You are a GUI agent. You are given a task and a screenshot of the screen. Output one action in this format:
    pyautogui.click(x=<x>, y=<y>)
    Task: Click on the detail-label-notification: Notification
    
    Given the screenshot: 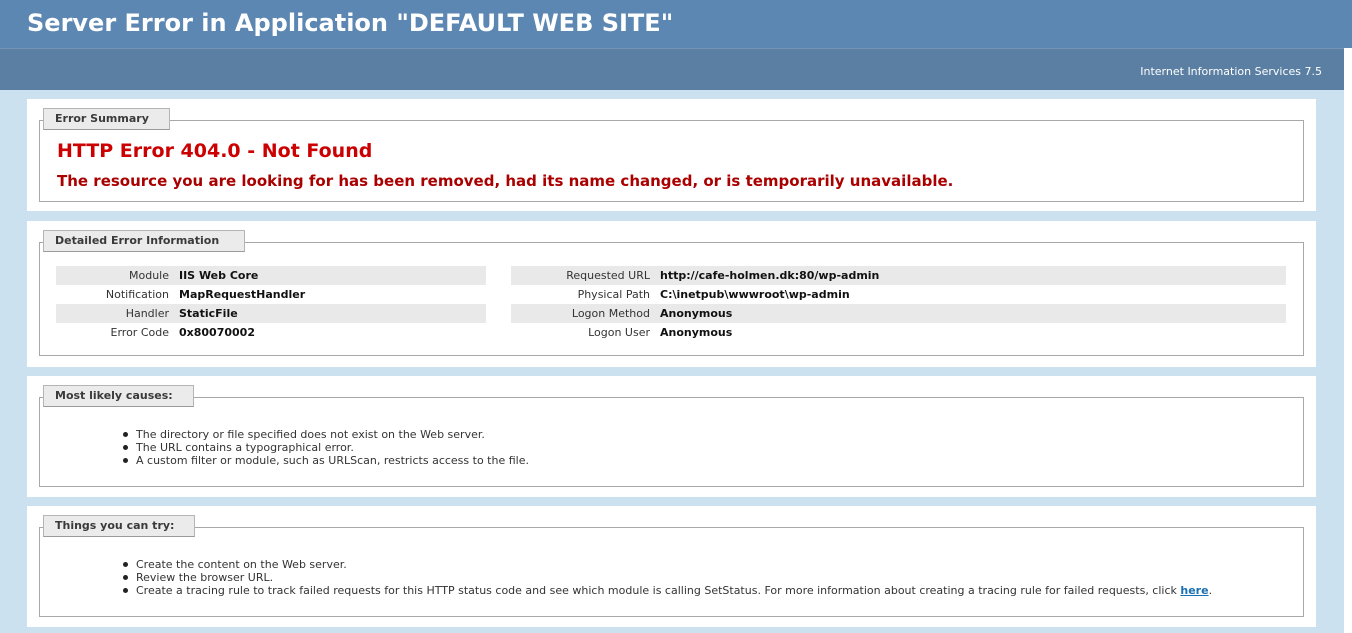 What is the action you would take?
    pyautogui.click(x=137, y=294)
    